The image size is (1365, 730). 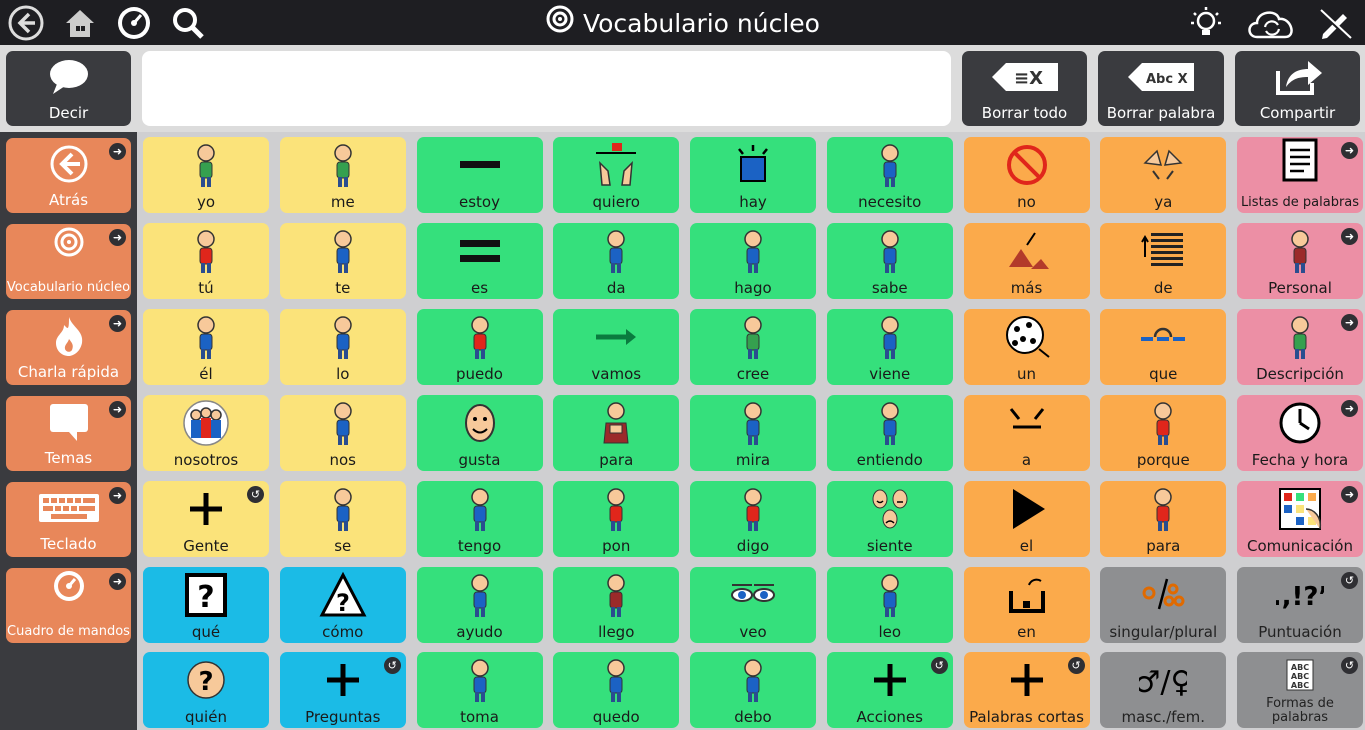 What do you see at coordinates (206, 260) in the screenshot?
I see `word-button-tu: tú` at bounding box center [206, 260].